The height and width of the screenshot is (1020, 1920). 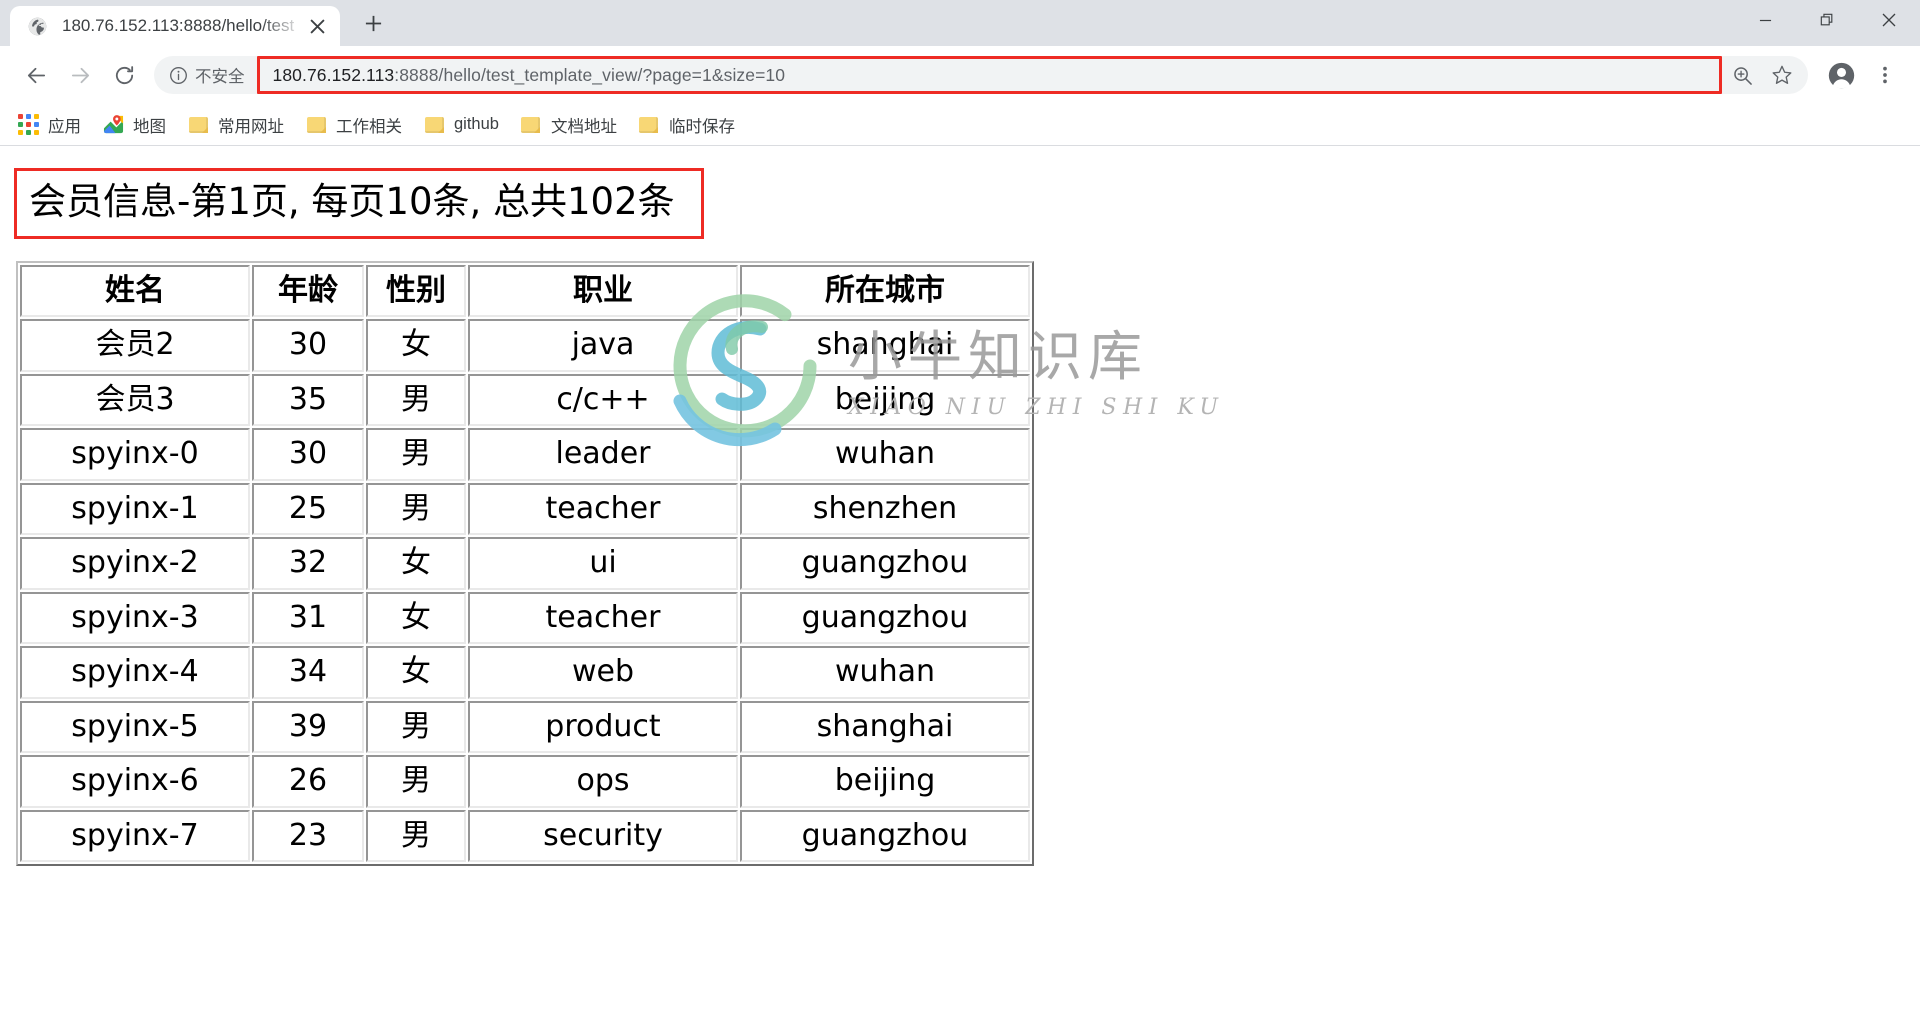 What do you see at coordinates (525, 727) in the screenshot?
I see `table-row: spyinx-5 39 男 product shanghai` at bounding box center [525, 727].